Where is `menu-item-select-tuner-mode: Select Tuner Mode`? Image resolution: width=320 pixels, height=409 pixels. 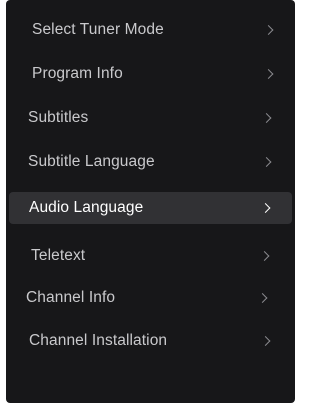 menu-item-select-tuner-mode: Select Tuner Mode is located at coordinates (150, 30).